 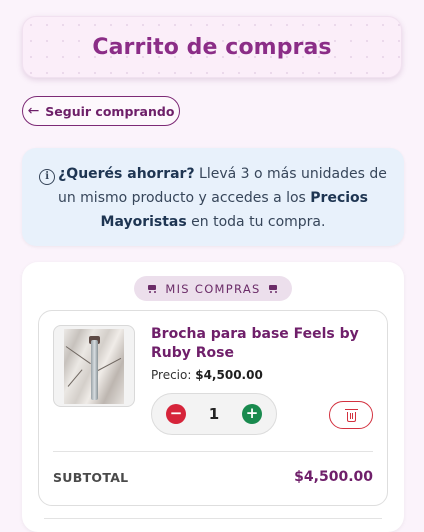 What do you see at coordinates (176, 414) in the screenshot?
I see `decrease-quantity-button: −` at bounding box center [176, 414].